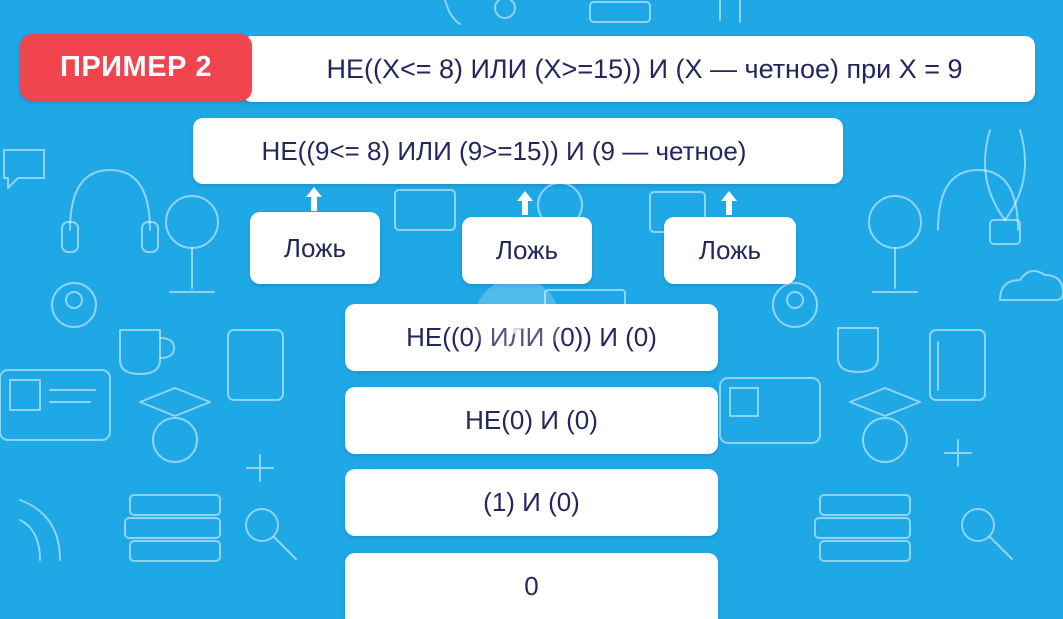 Image resolution: width=1063 pixels, height=619 pixels. I want to click on step-box-3: (1) И (0), so click(531, 502).